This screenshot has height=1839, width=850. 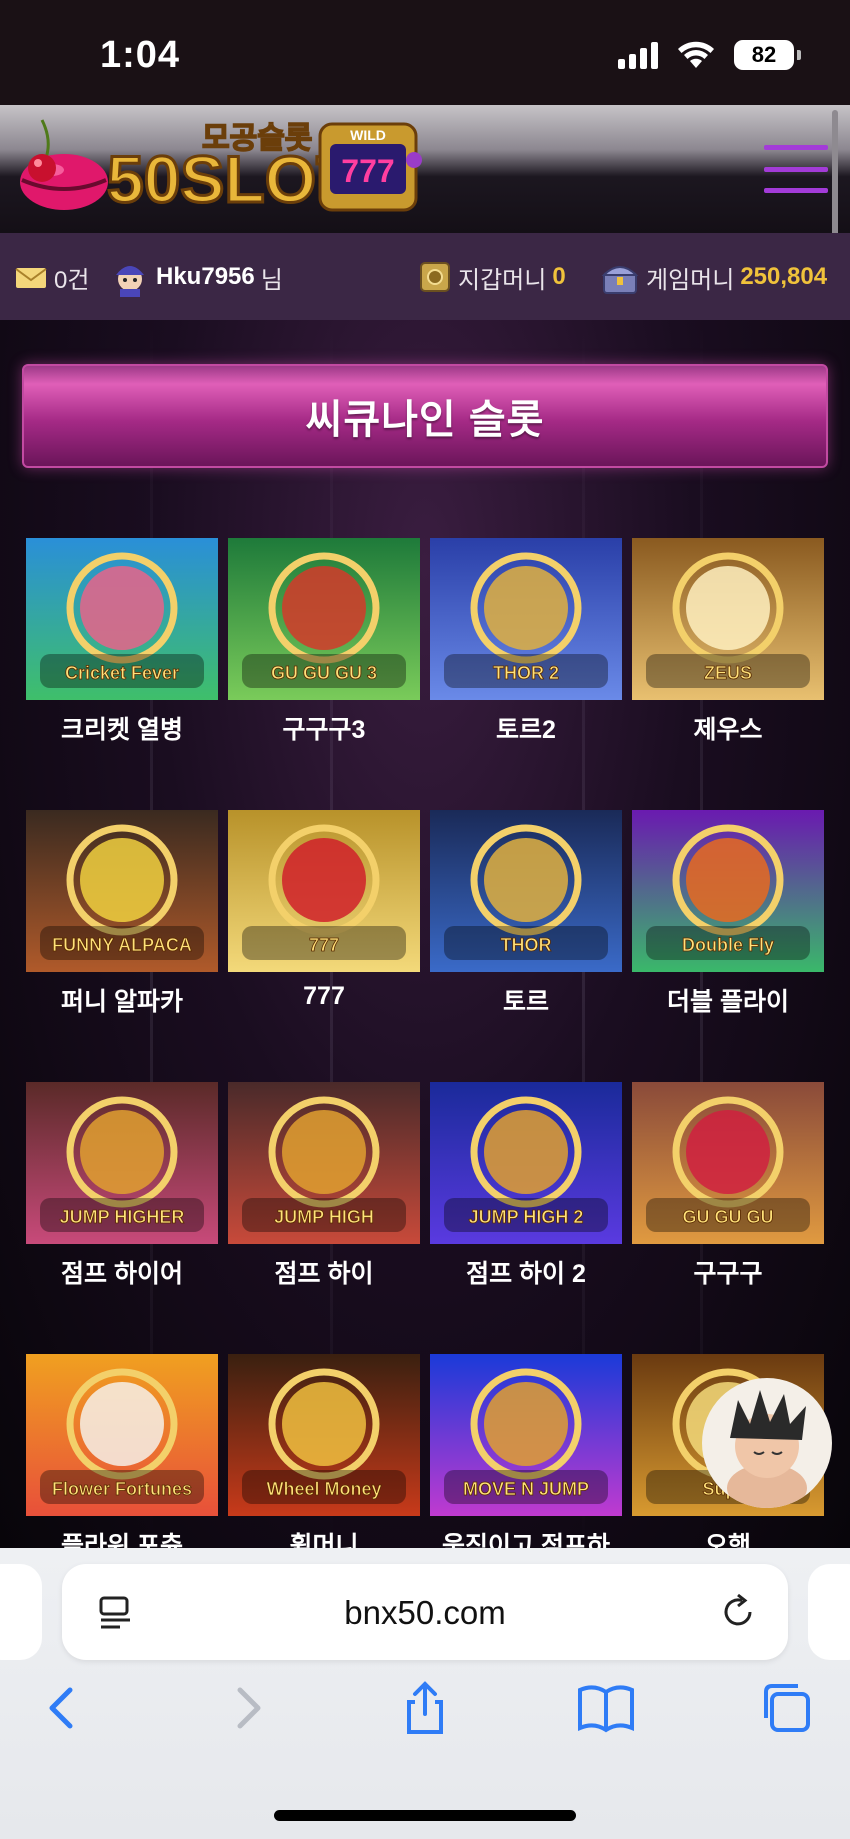 What do you see at coordinates (526, 728) in the screenshot?
I see `game-name: 토르2` at bounding box center [526, 728].